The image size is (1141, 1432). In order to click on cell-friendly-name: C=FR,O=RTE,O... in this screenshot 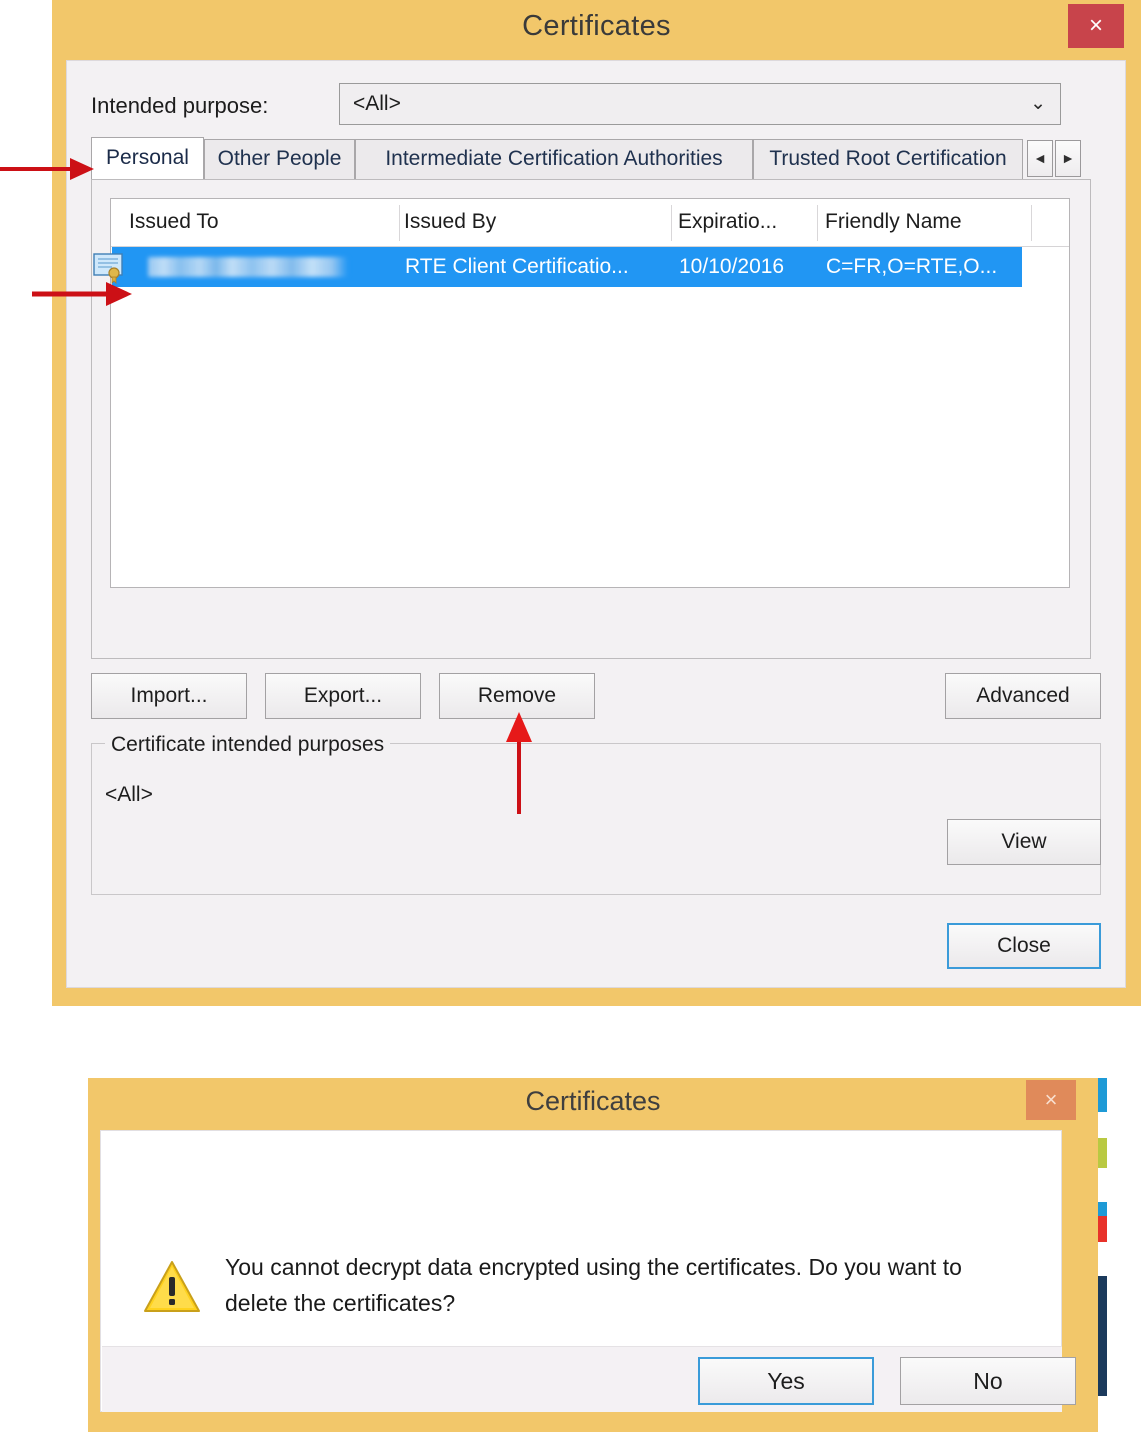, I will do `click(912, 266)`.